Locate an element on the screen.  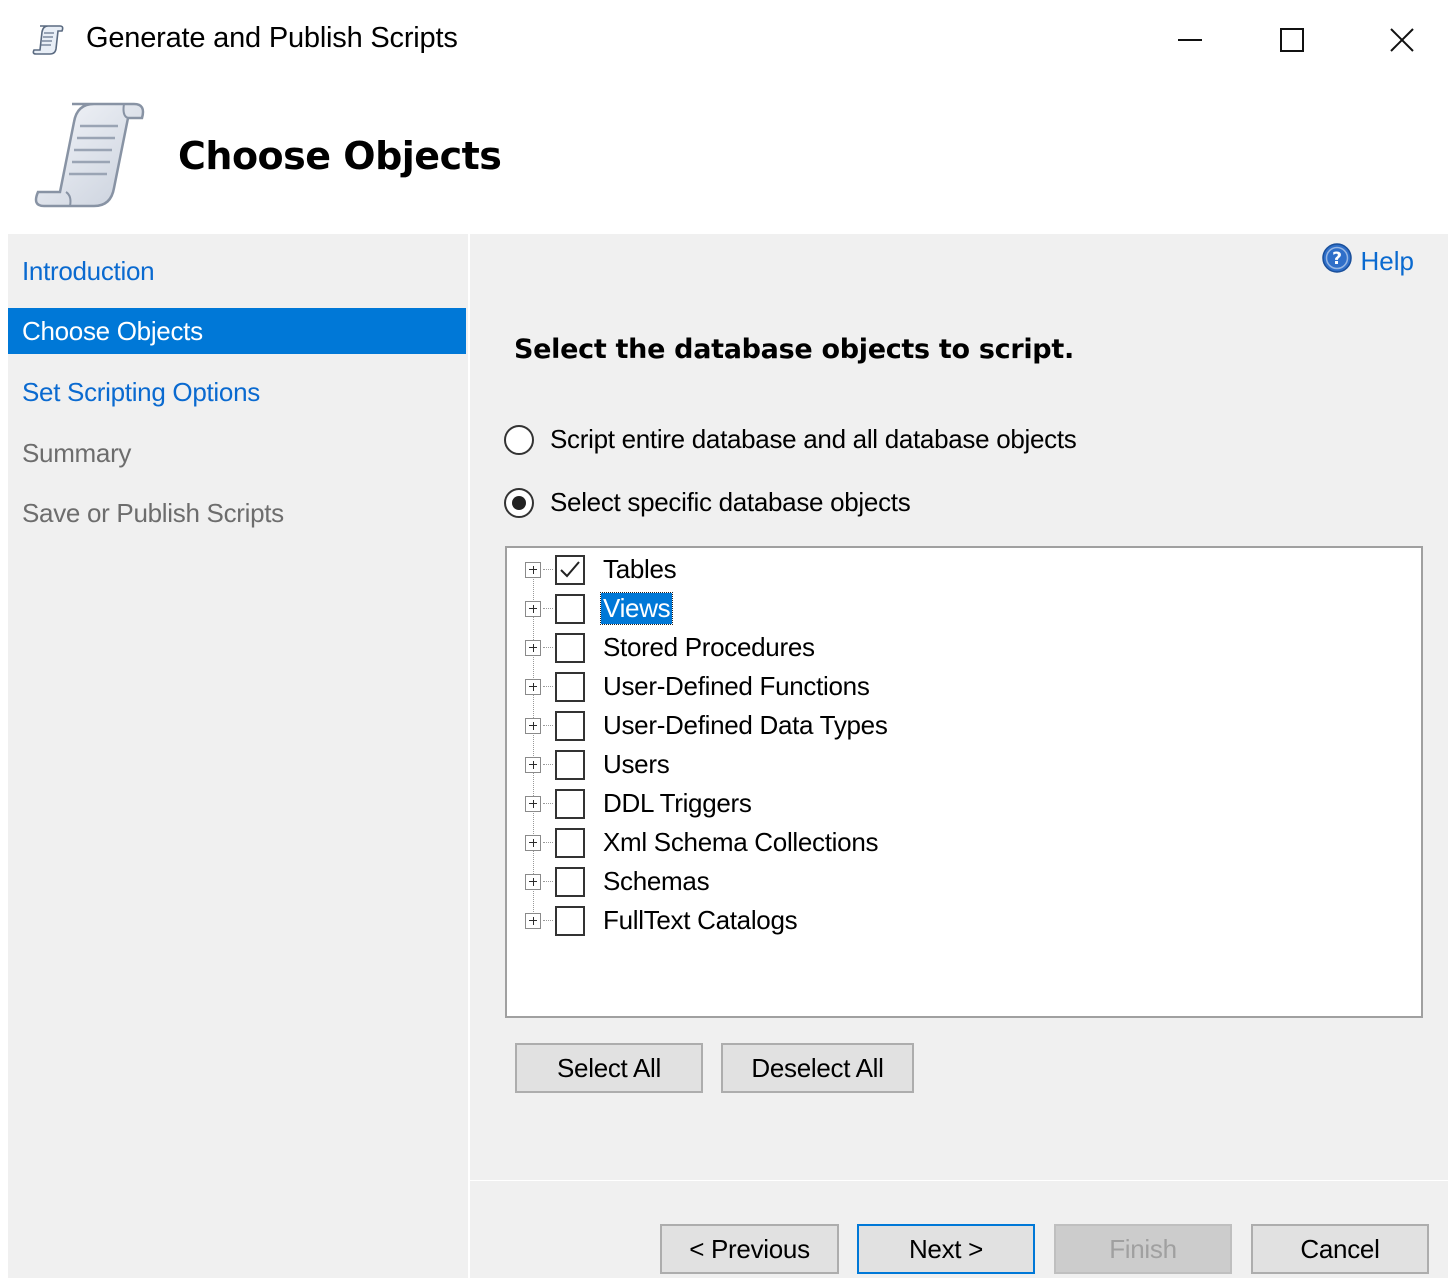
close-button is located at coordinates (1402, 40).